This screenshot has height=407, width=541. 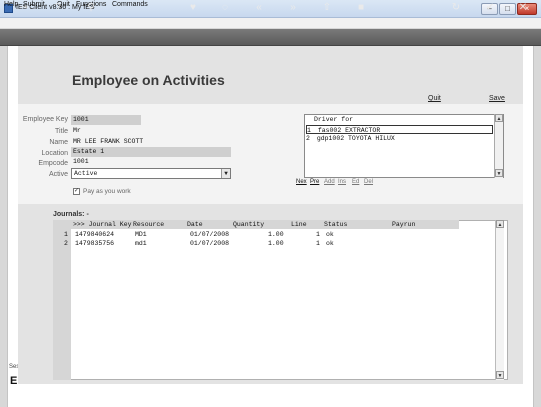 I want to click on driver-row-text: gdp1002 TOYOTA HILUX, so click(x=355, y=138).